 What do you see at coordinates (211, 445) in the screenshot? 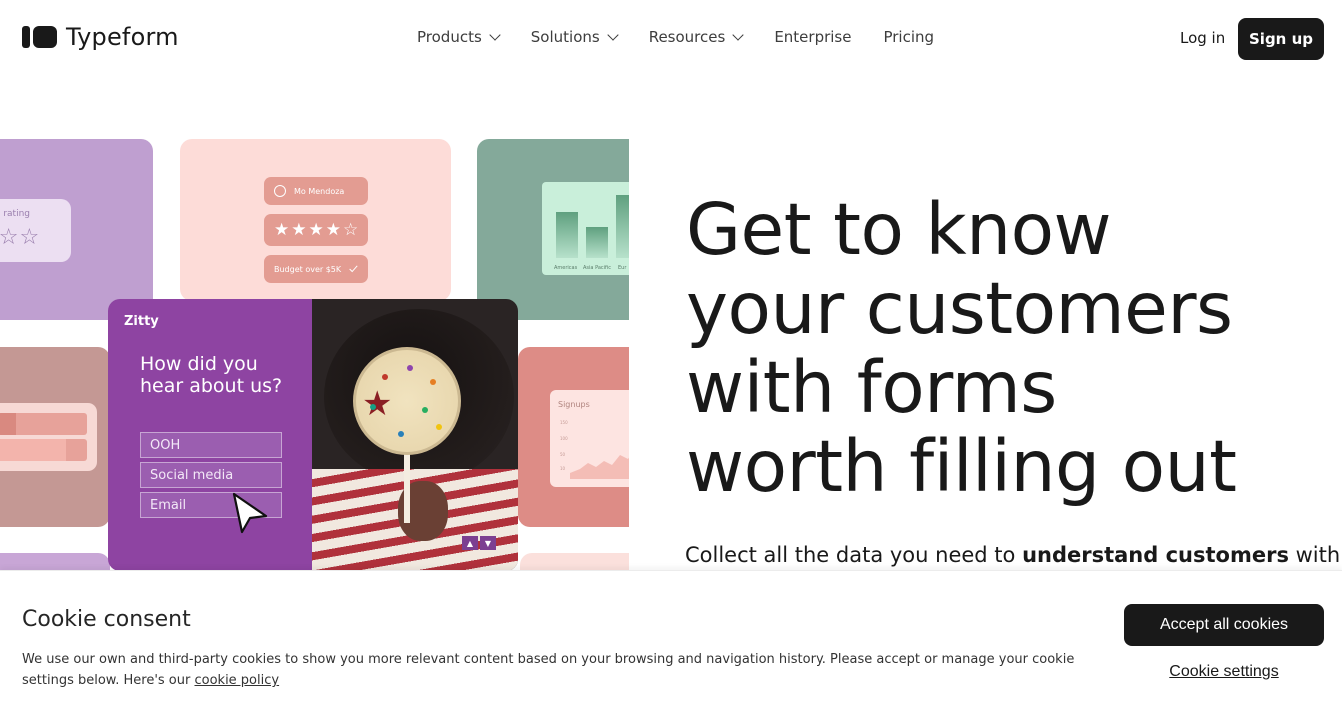
I see `form-option-ooh: OOH` at bounding box center [211, 445].